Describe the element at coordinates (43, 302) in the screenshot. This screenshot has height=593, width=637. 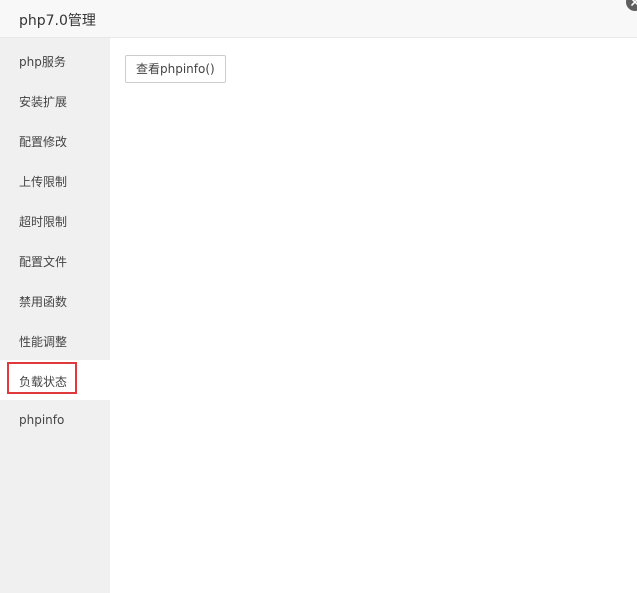
I see `sidebar-item-label: 禁用函数` at that location.